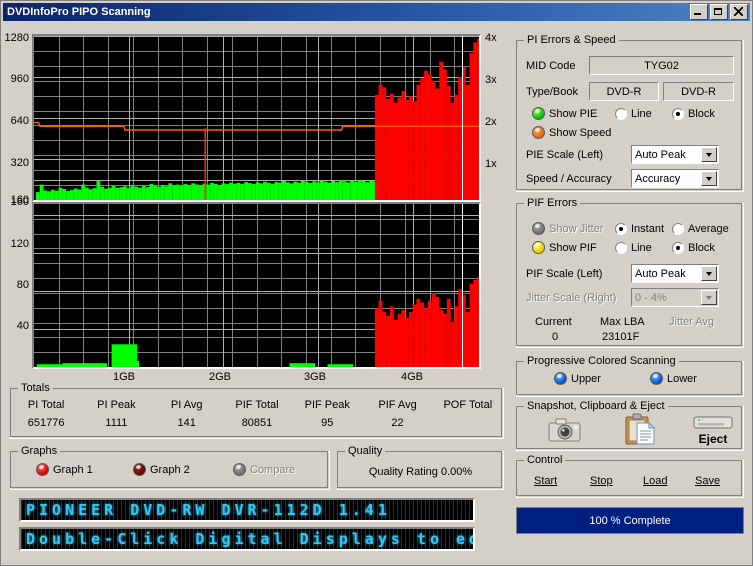 Image resolution: width=753 pixels, height=566 pixels. What do you see at coordinates (564, 247) in the screenshot?
I see `show-pif-toggle: Show PIF` at bounding box center [564, 247].